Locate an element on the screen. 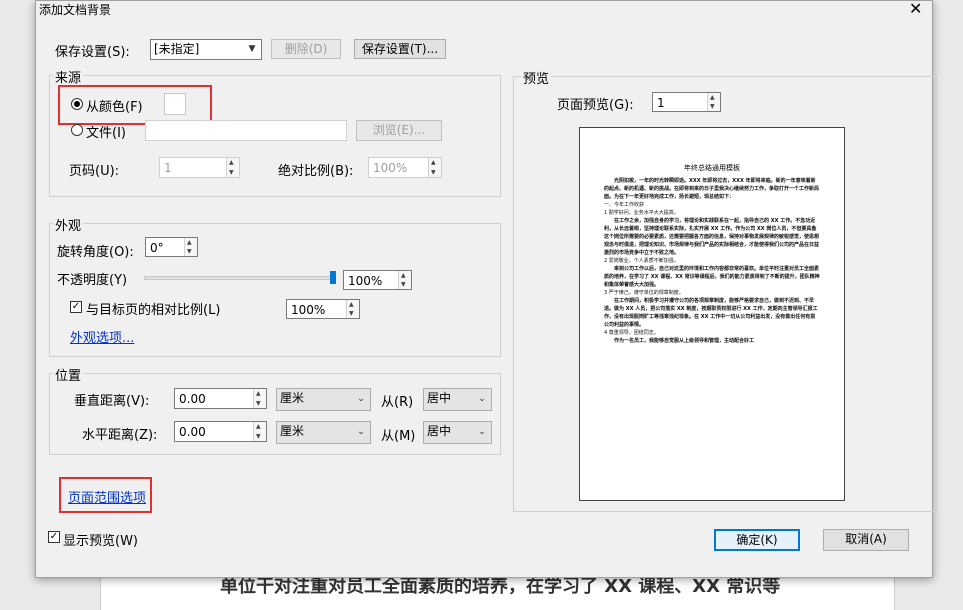 The height and width of the screenshot is (610, 963). horizontal-distance-input: 0.00 ▲ ▼ is located at coordinates (220, 431).